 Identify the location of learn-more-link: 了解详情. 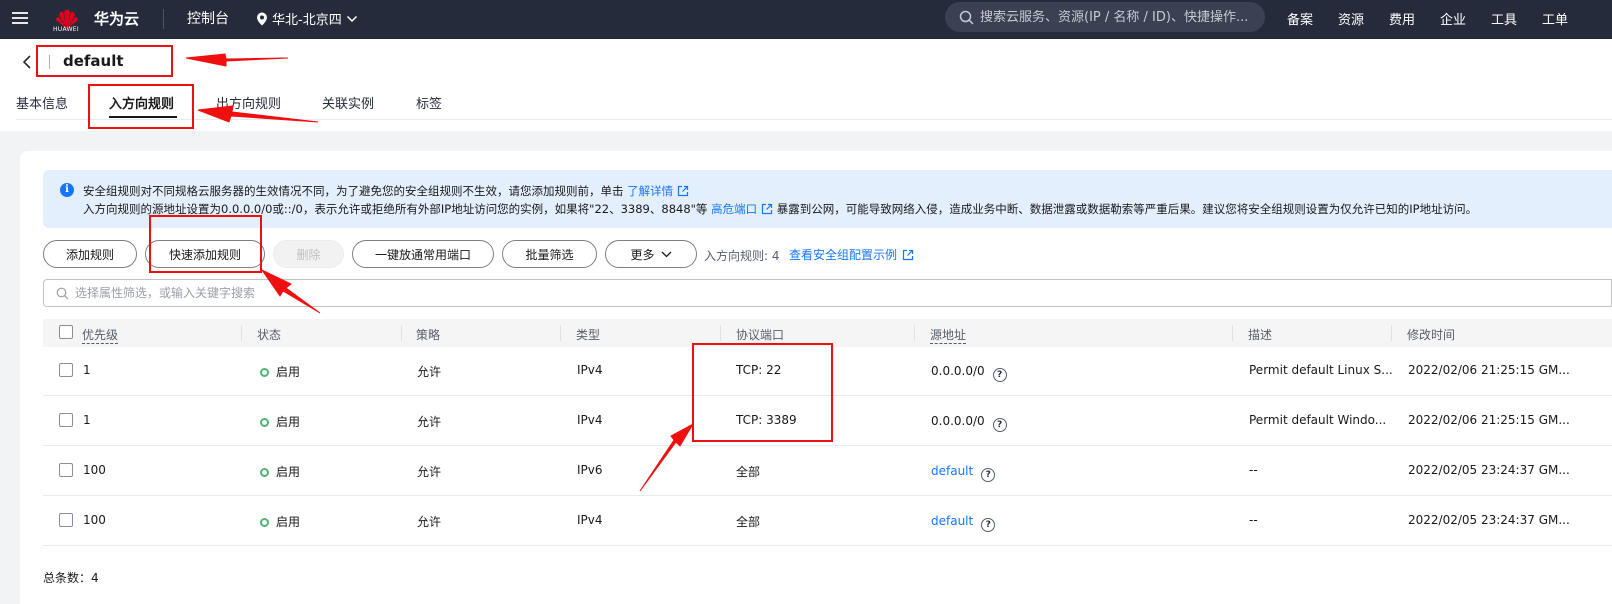
(658, 191).